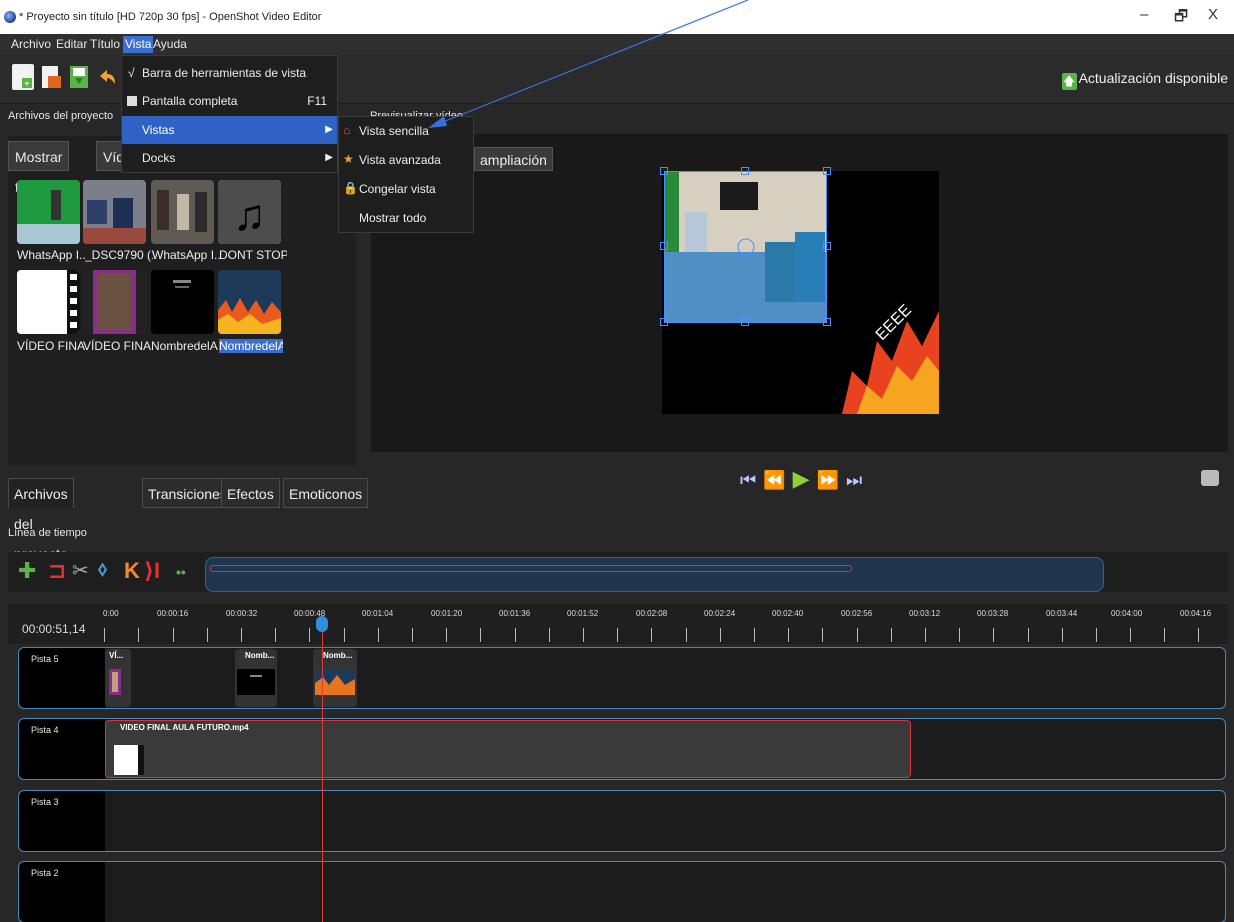 Image resolution: width=1234 pixels, height=922 pixels. What do you see at coordinates (326, 493) in the screenshot?
I see `tab-emoticons: Emoticonos` at bounding box center [326, 493].